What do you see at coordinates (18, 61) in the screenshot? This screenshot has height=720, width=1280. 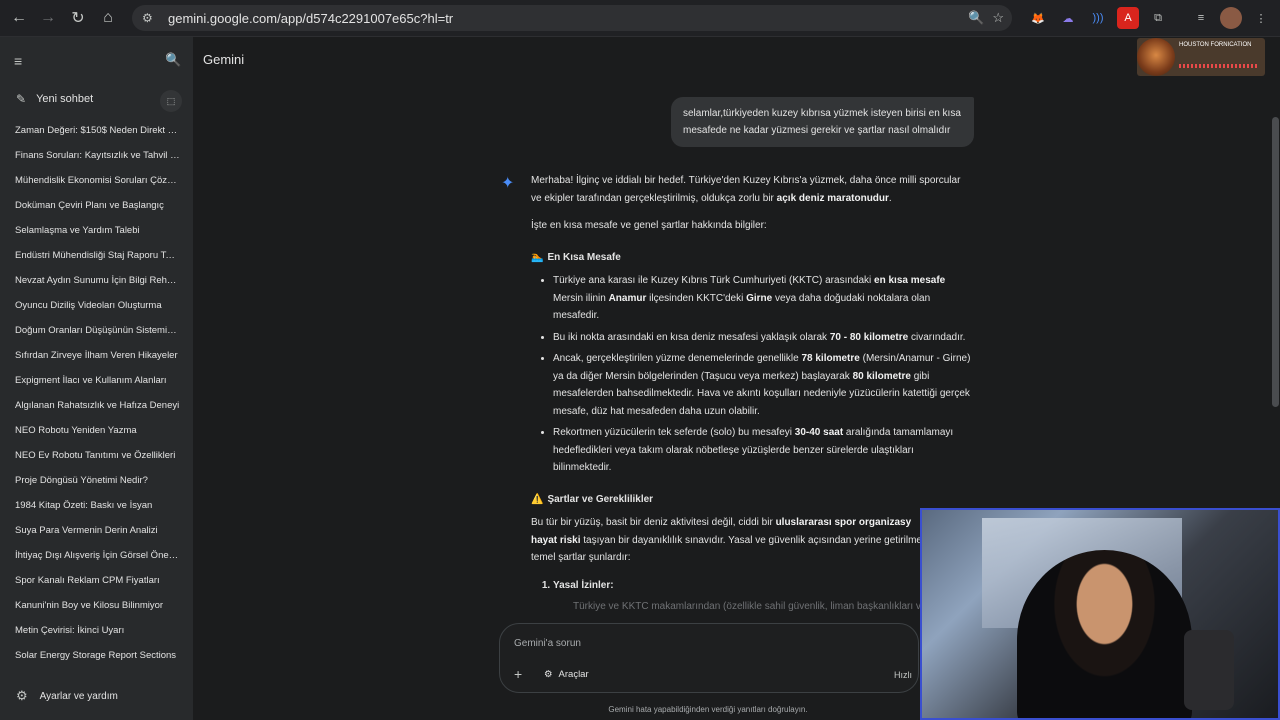 I see `hamburger-menu-icon: ≡` at bounding box center [18, 61].